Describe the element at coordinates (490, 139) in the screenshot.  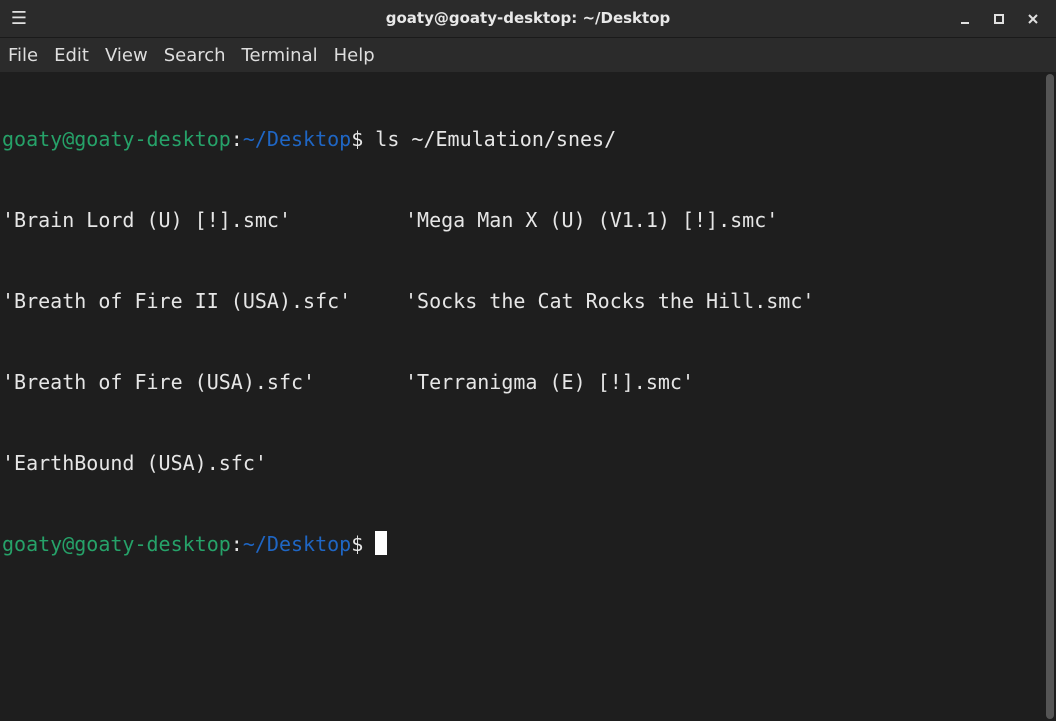
I see `command-text: ls ~/Emulation/snes/` at that location.